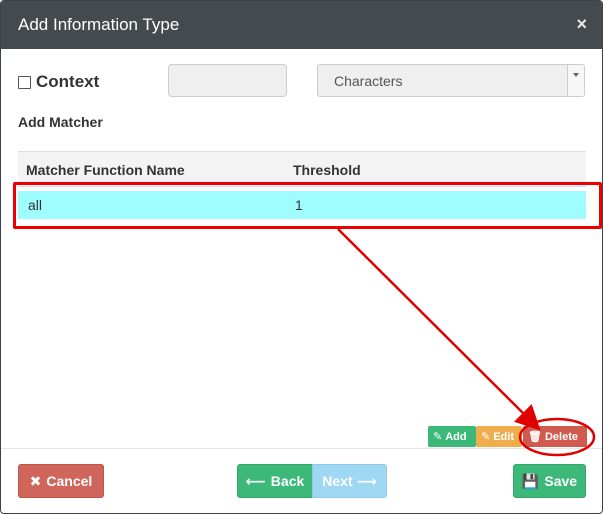 The height and width of the screenshot is (514, 603). Describe the element at coordinates (105, 170) in the screenshot. I see `column-header-name: Matcher Function Name` at that location.